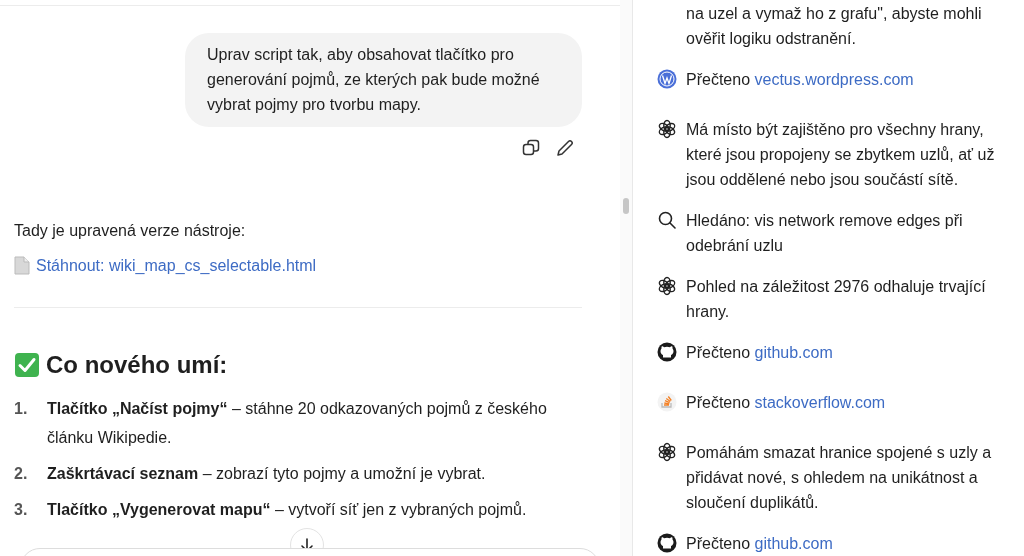 Image resolution: width=1024 pixels, height=556 pixels. I want to click on source-read-text: Přečteno stackoverflow.com, so click(786, 403).